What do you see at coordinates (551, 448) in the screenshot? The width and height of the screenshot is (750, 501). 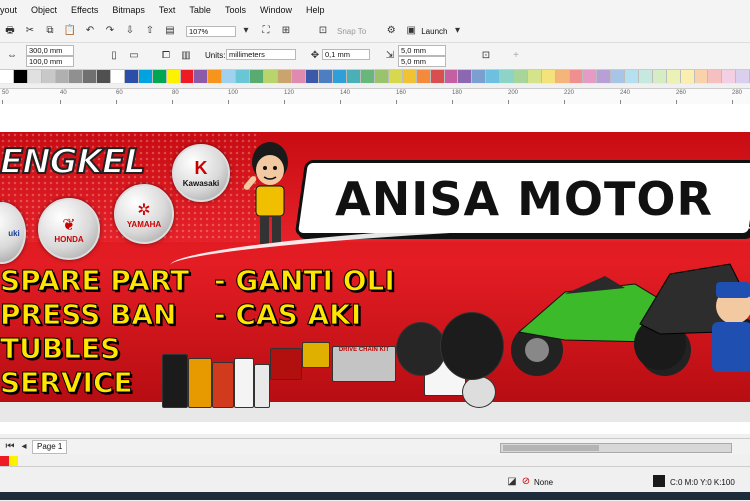 I see `scrollbar-thumb` at bounding box center [551, 448].